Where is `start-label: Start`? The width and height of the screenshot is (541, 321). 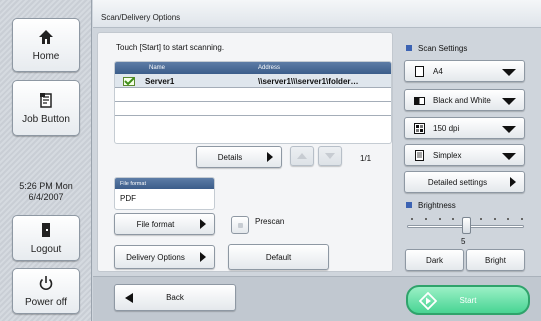
start-label: Start is located at coordinates (468, 300).